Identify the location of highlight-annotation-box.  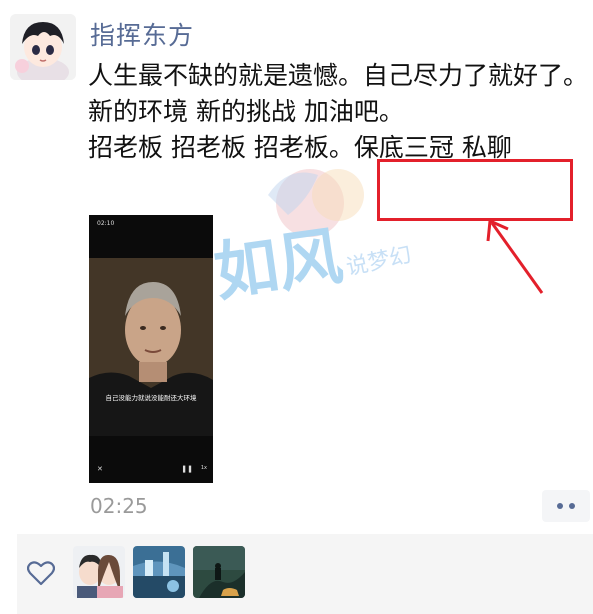
(475, 190).